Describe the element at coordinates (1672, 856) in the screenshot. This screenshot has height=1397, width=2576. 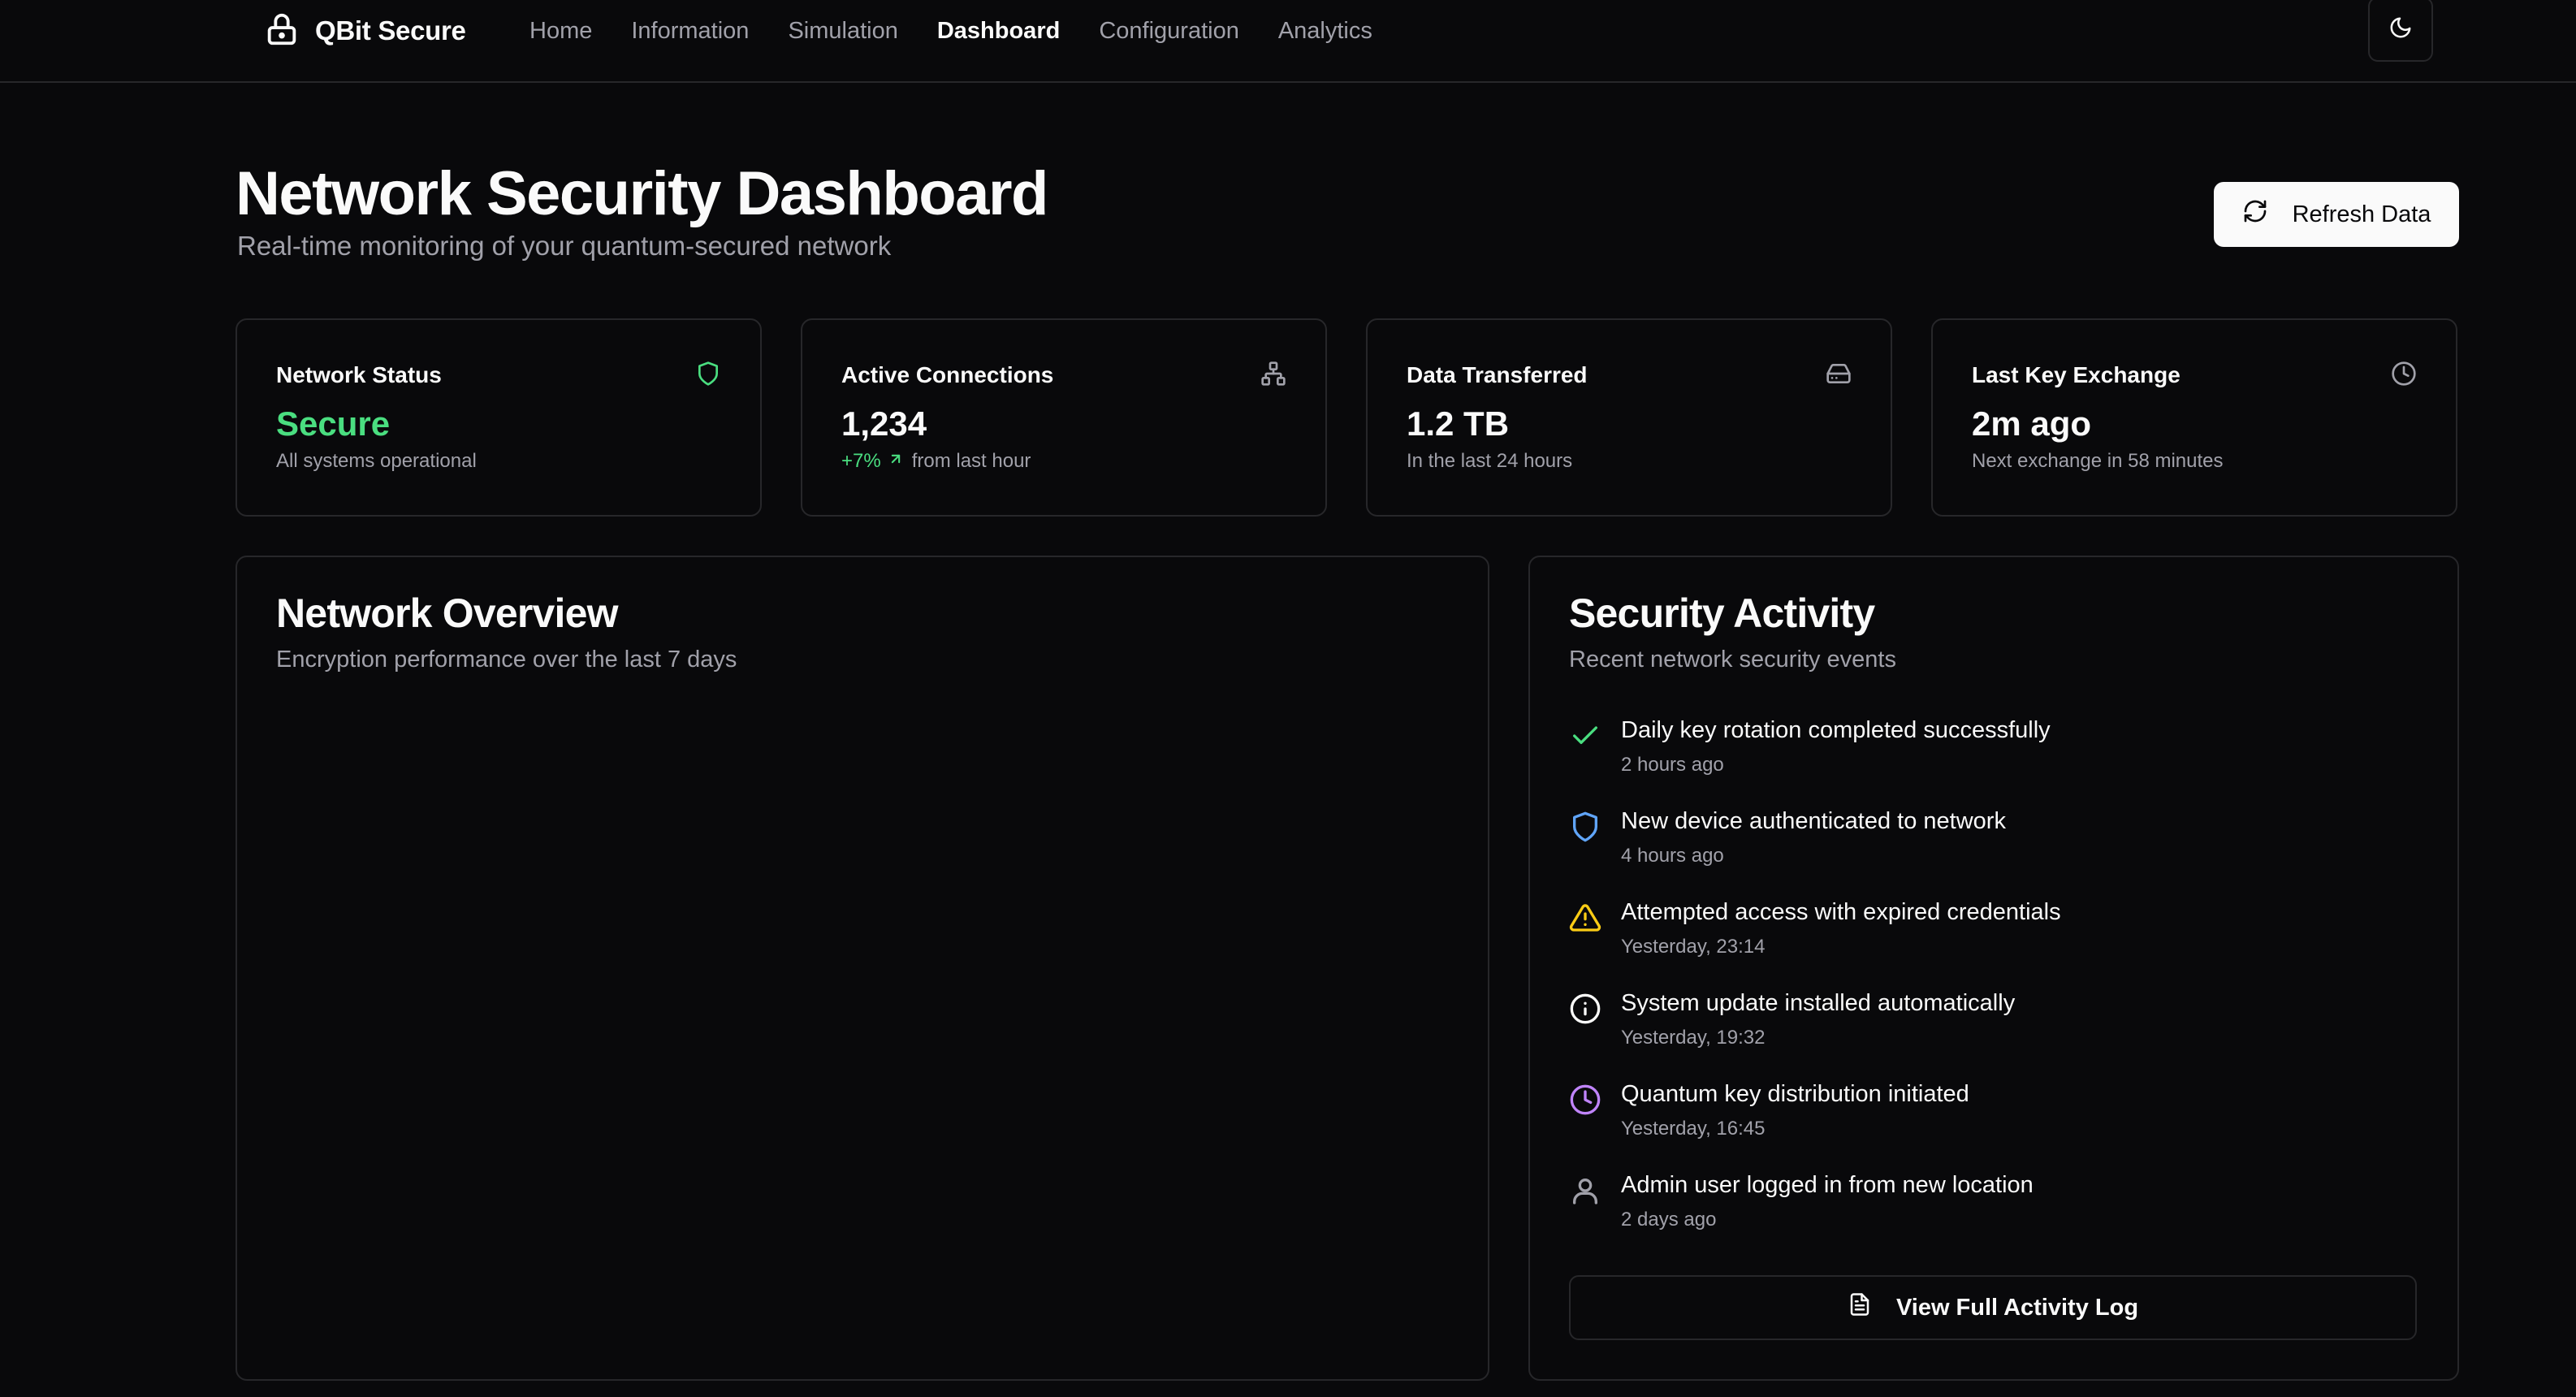
I see `activity-time: 4 hours ago` at that location.